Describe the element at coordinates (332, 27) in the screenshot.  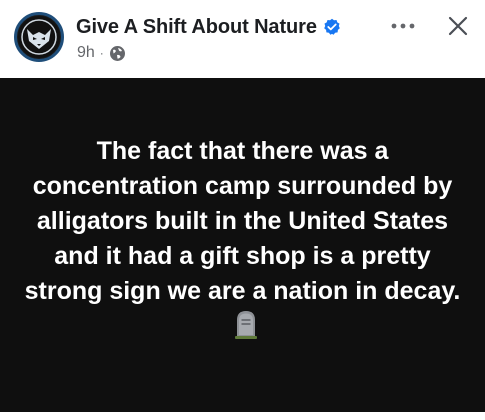
I see `verified-badge-icon` at that location.